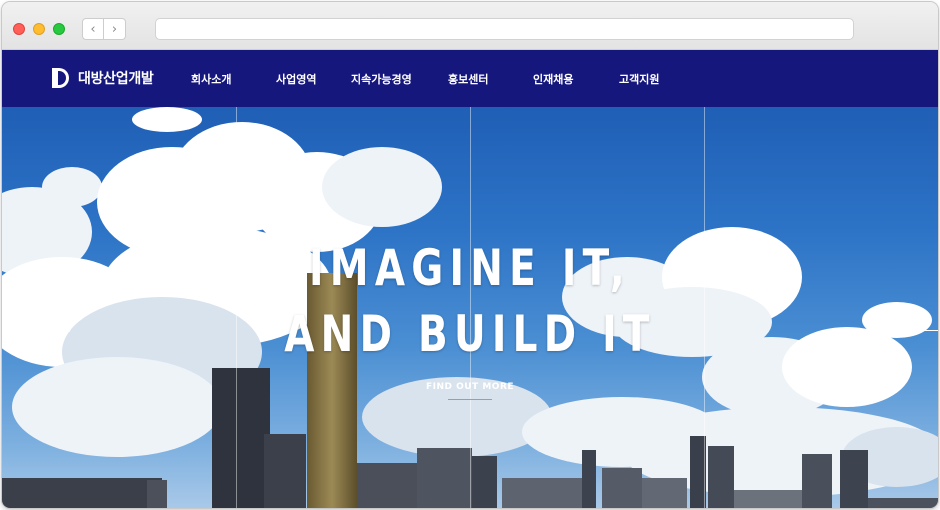 The height and width of the screenshot is (510, 940). I want to click on zoom-window-button, so click(59, 29).